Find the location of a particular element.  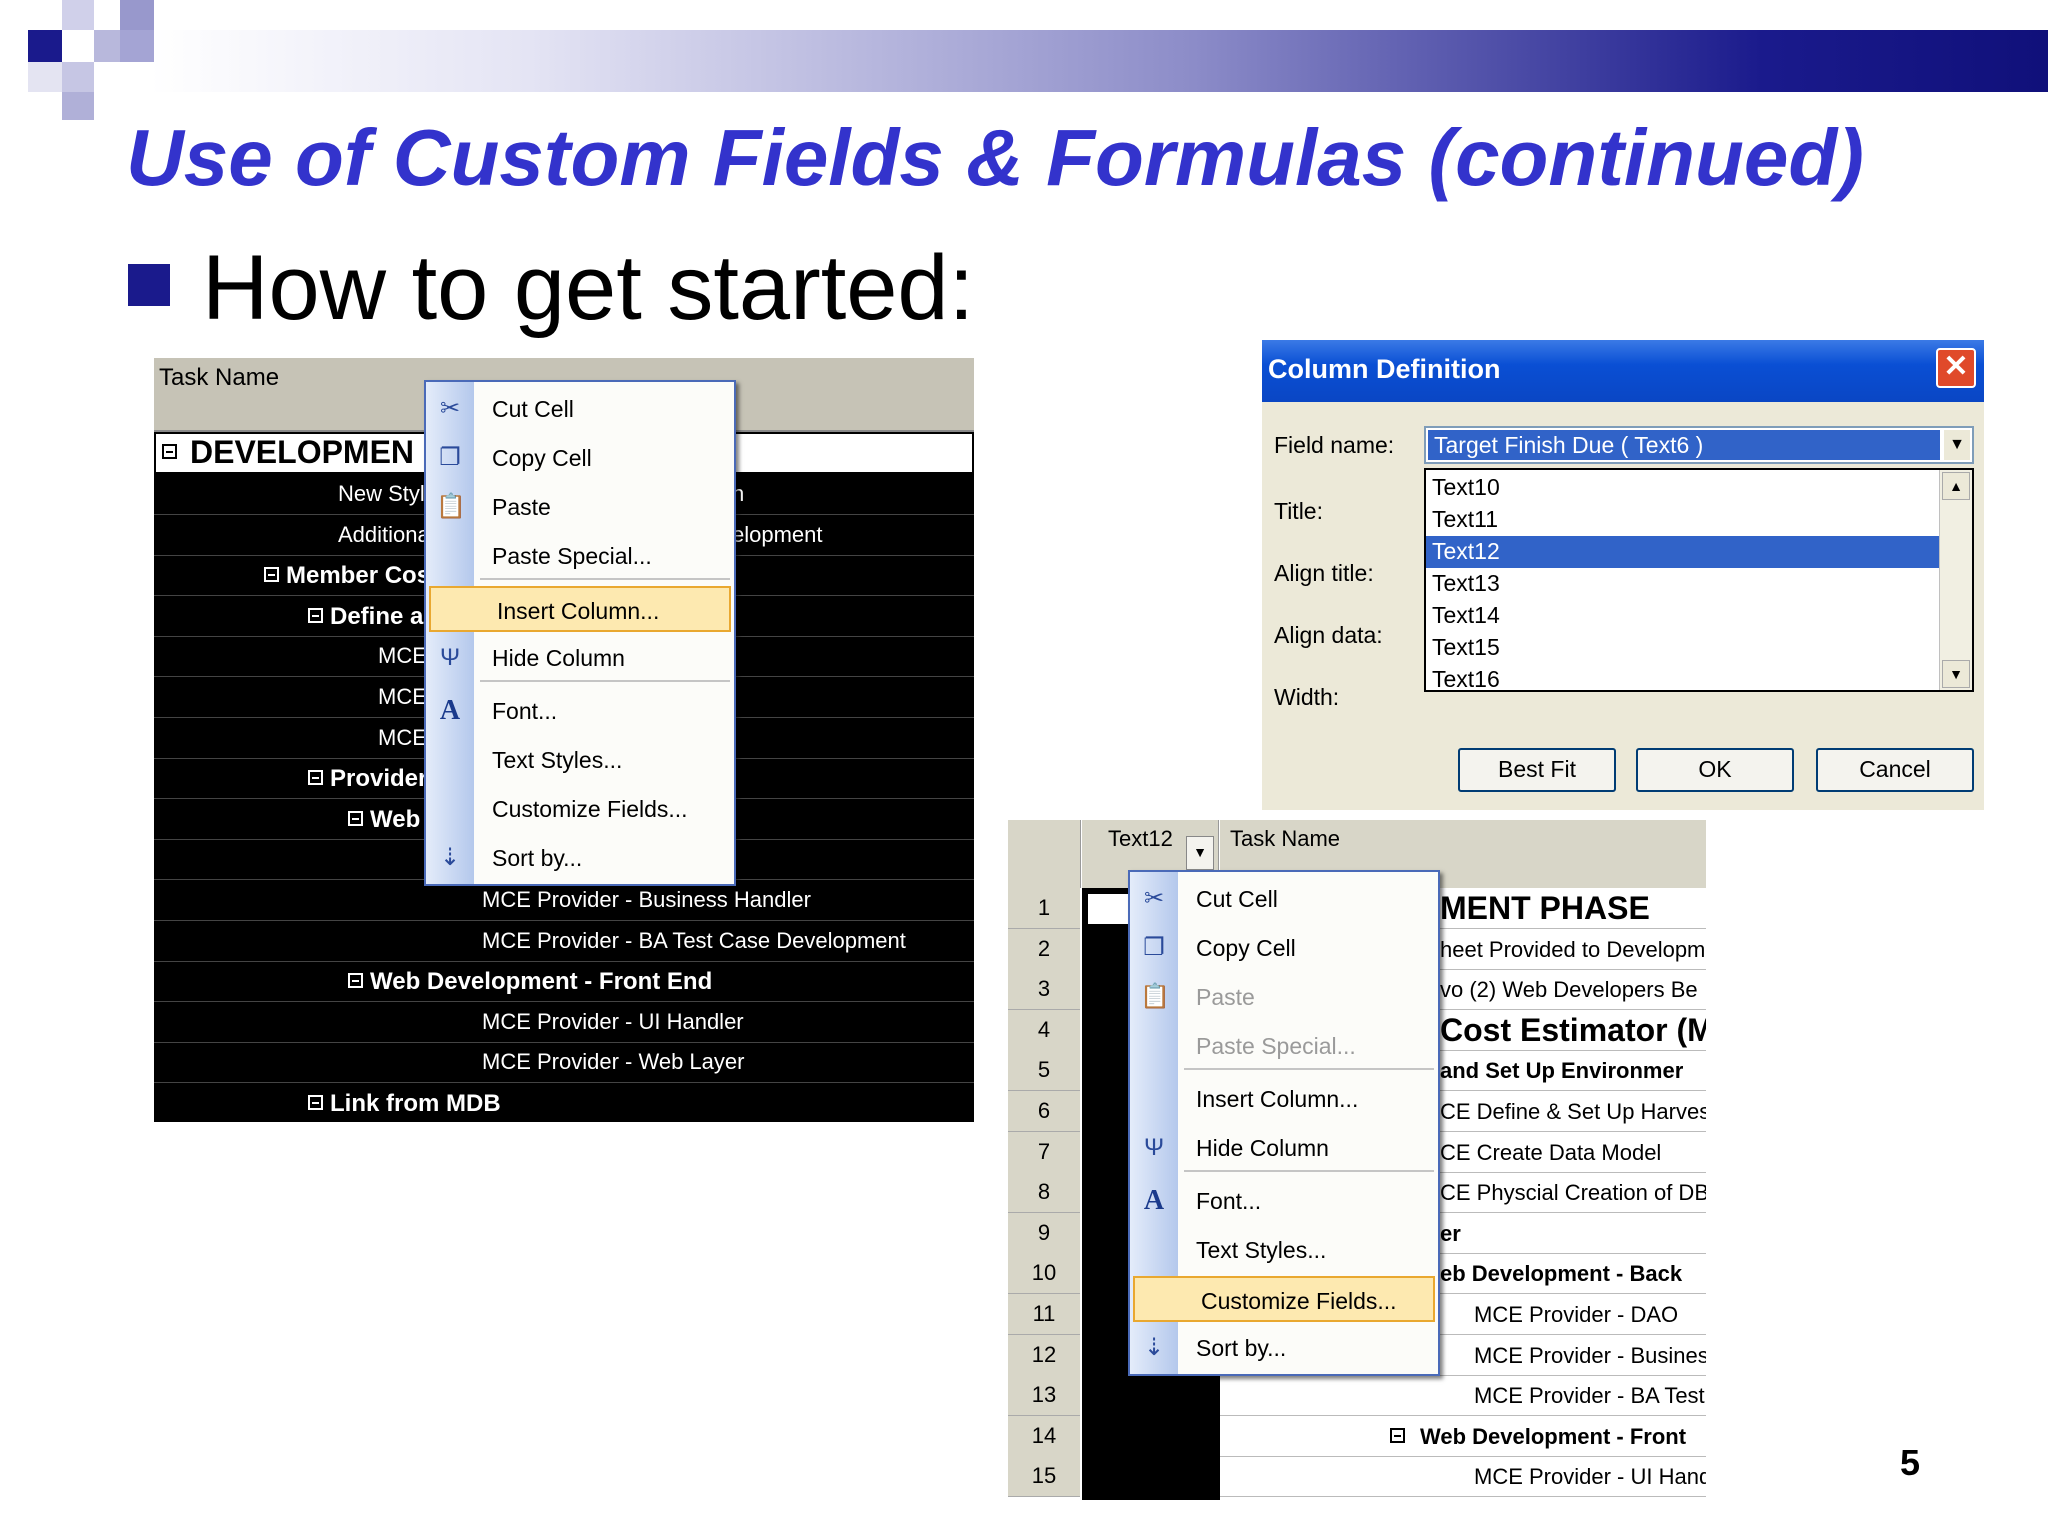

ok-button: OK is located at coordinates (1715, 770).